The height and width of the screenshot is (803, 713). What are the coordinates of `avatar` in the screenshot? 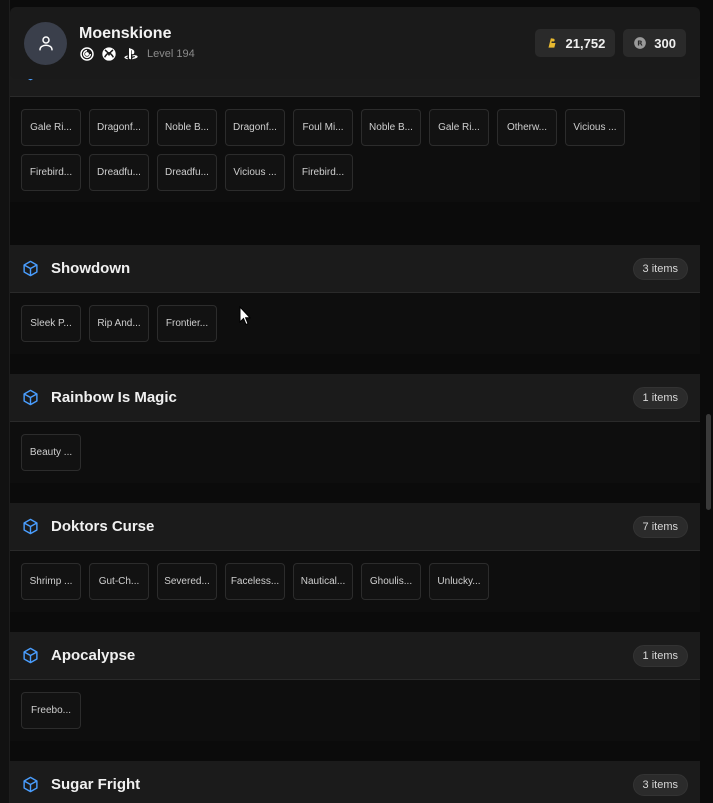 It's located at (45, 43).